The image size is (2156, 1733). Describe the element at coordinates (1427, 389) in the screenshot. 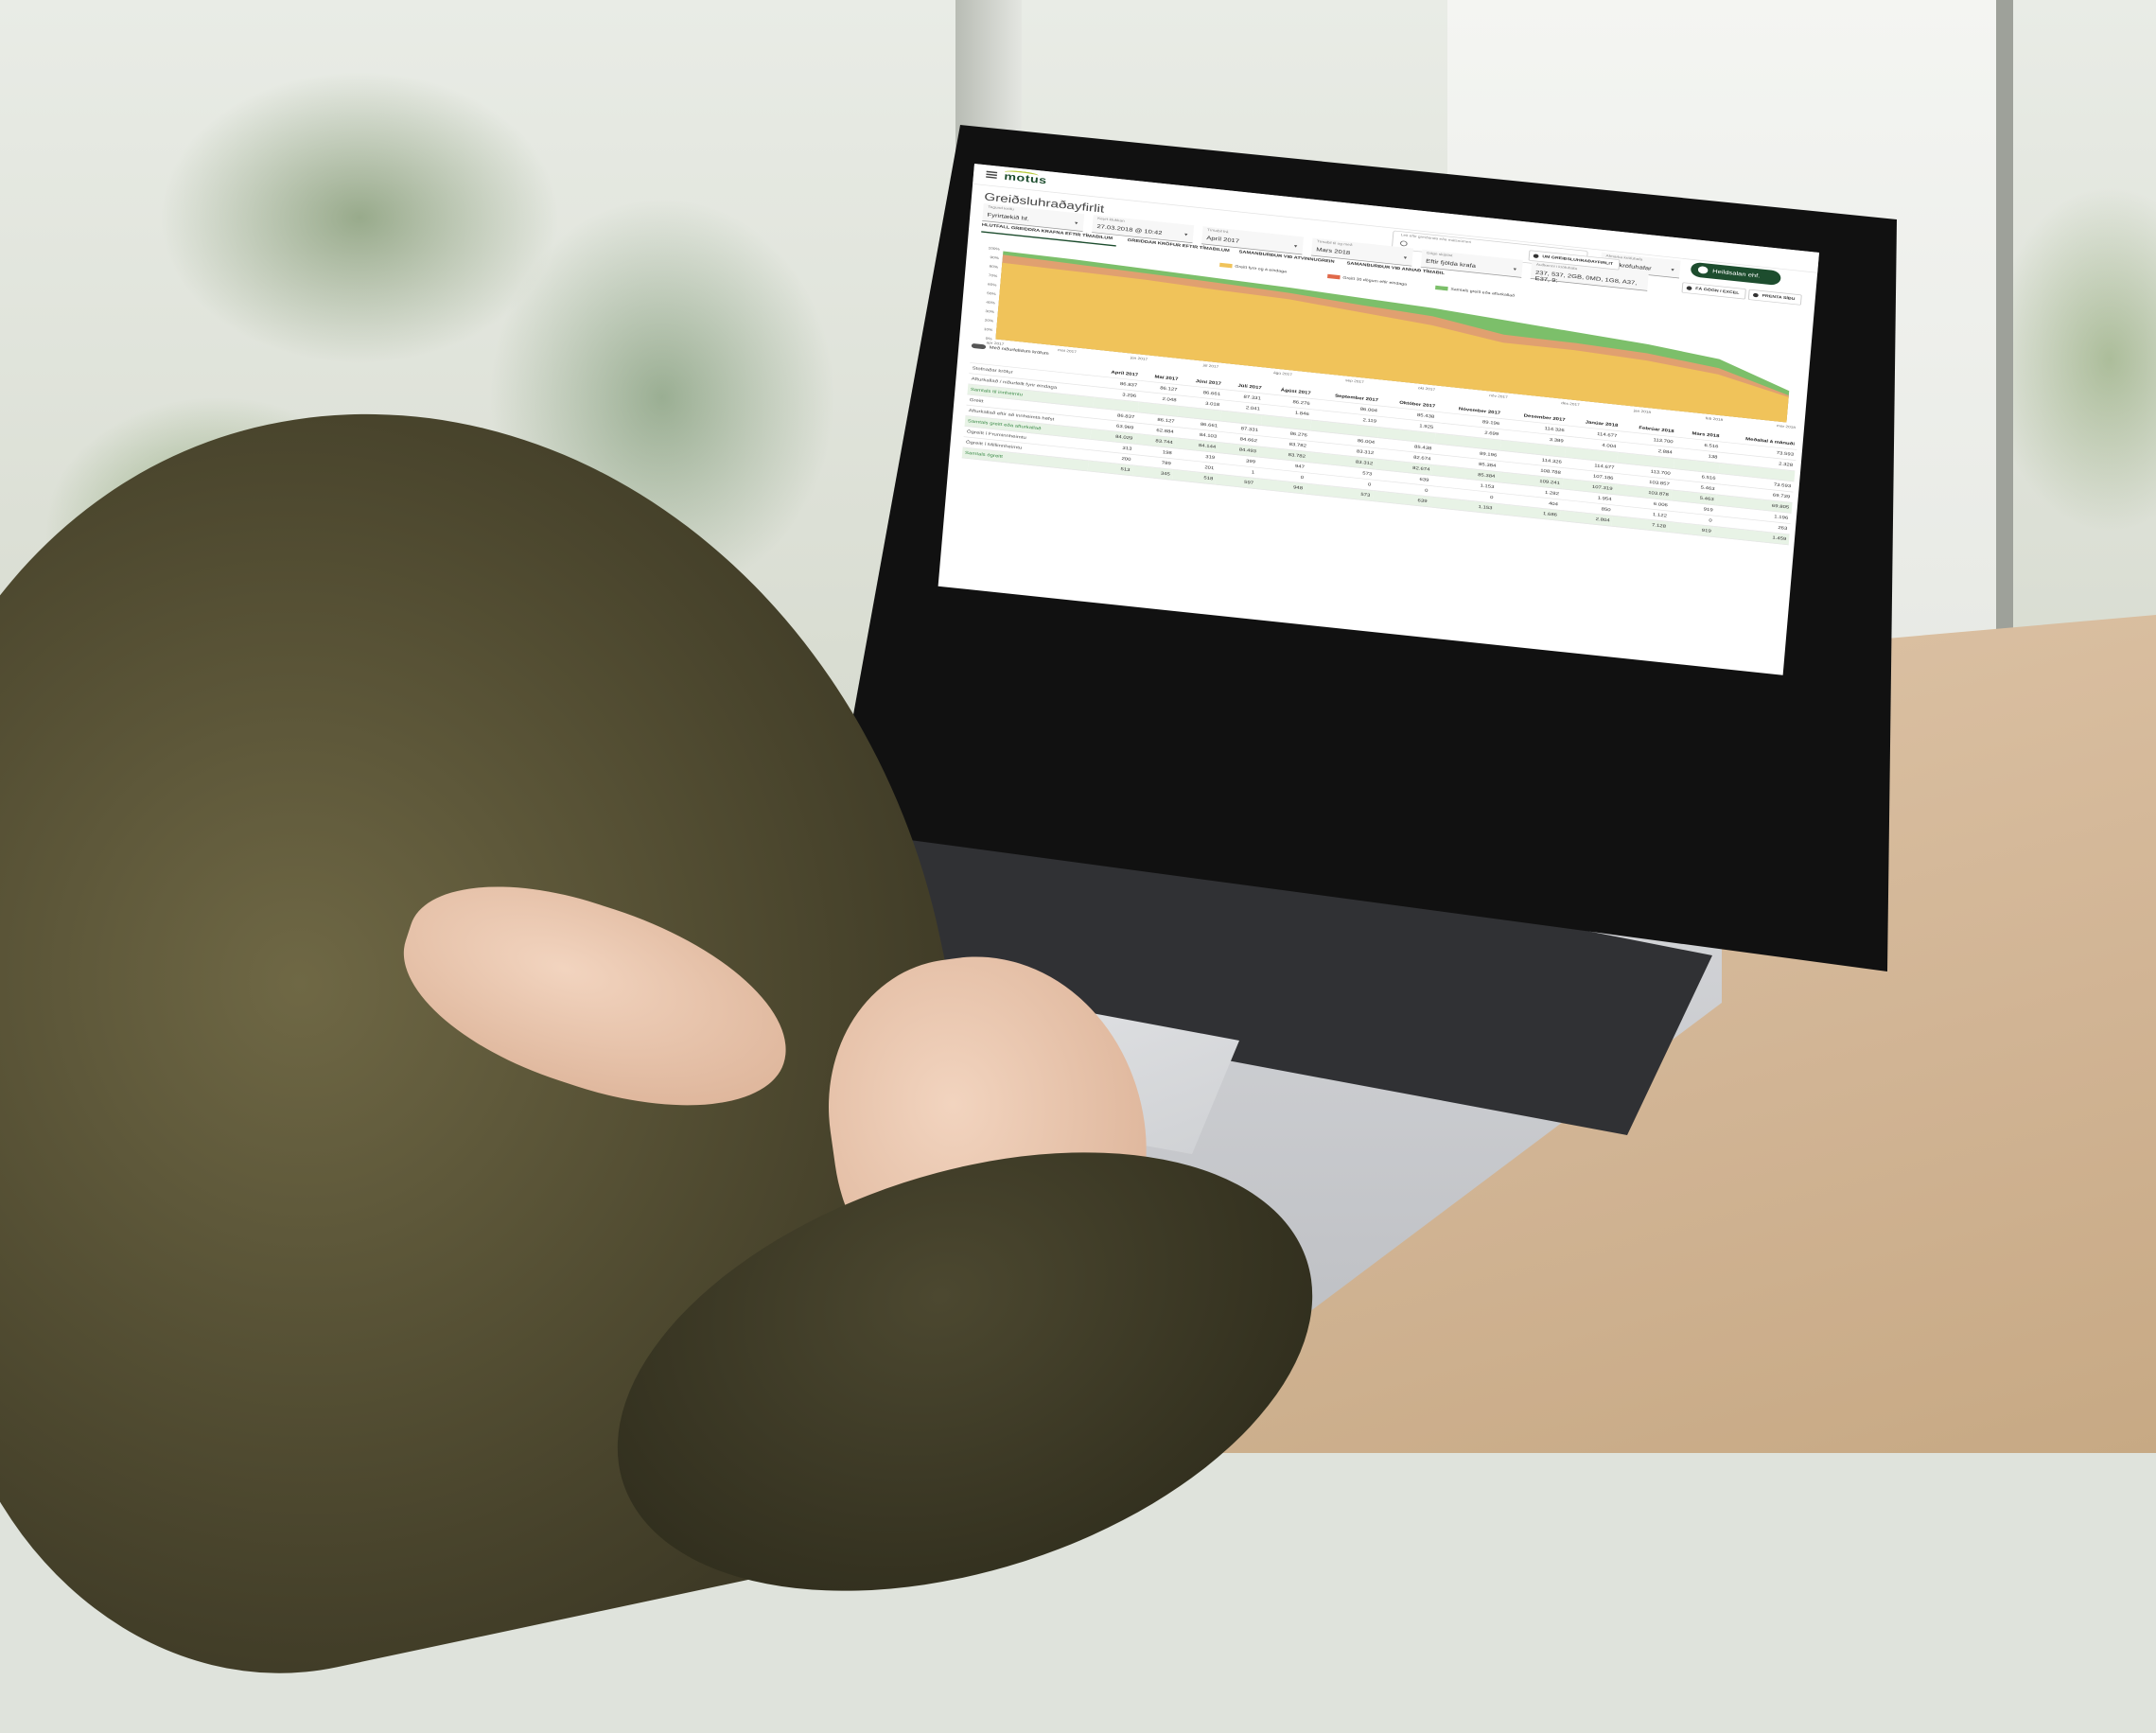

I see `x-tick-label: okt 2017` at that location.